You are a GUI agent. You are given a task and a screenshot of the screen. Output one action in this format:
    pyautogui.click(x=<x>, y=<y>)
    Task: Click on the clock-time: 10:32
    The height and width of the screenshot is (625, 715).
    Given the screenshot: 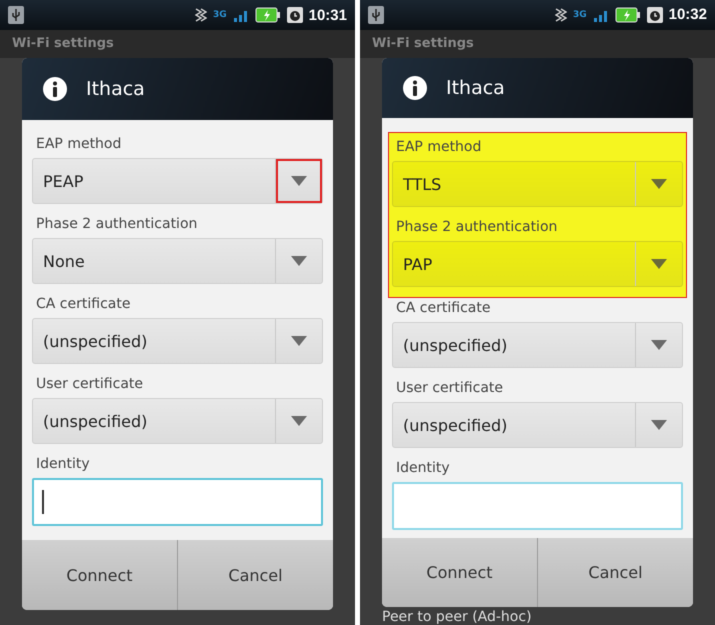 What is the action you would take?
    pyautogui.click(x=687, y=15)
    